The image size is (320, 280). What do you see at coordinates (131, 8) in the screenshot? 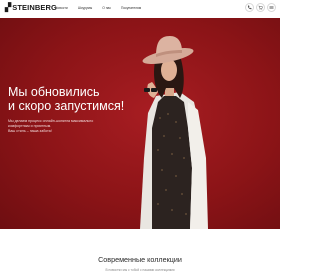
I see `nav-item-customers: Покупателям` at bounding box center [131, 8].